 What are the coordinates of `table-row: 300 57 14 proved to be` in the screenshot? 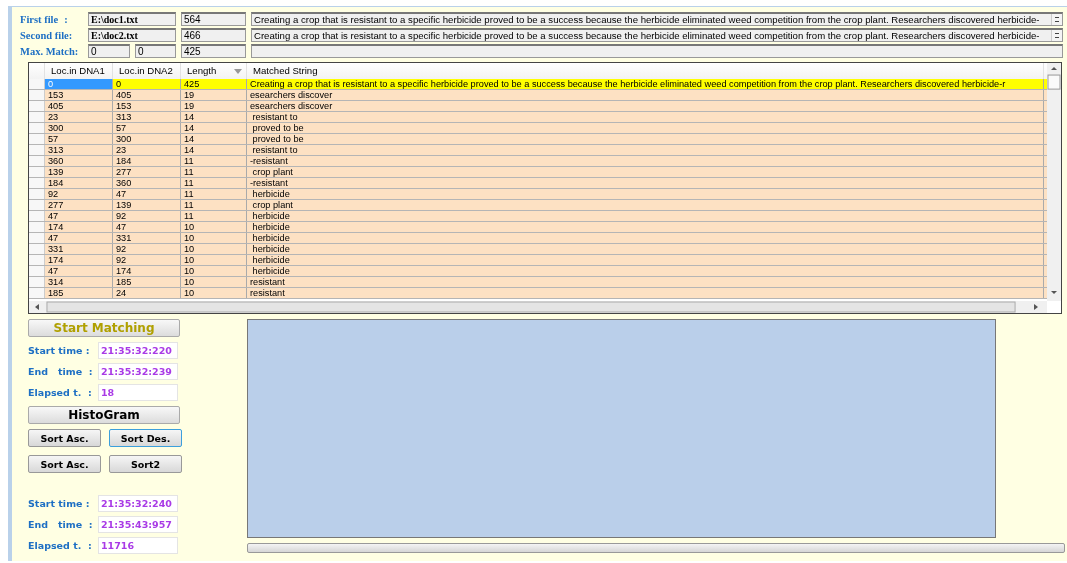 It's located at (538, 128).